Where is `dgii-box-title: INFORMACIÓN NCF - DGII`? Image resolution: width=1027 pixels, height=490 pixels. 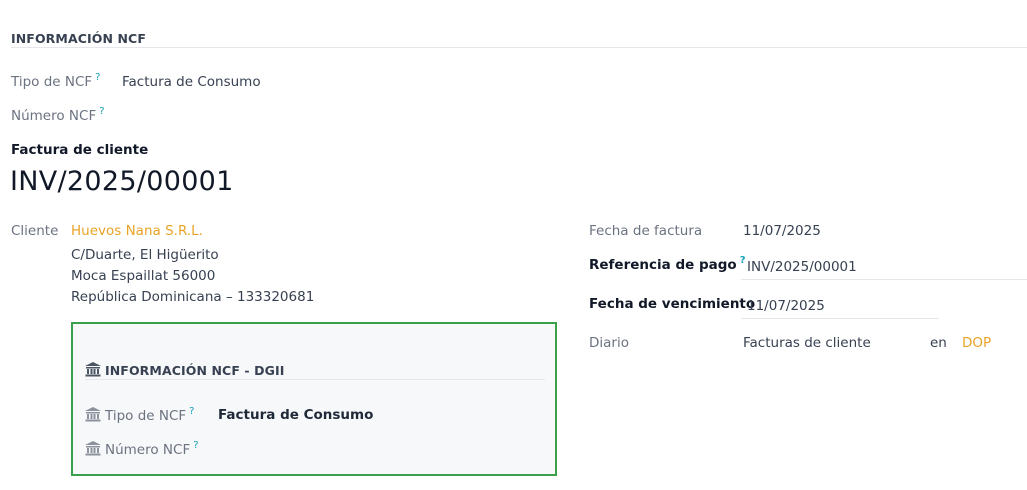
dgii-box-title: INFORMACIÓN NCF - DGII is located at coordinates (184, 370).